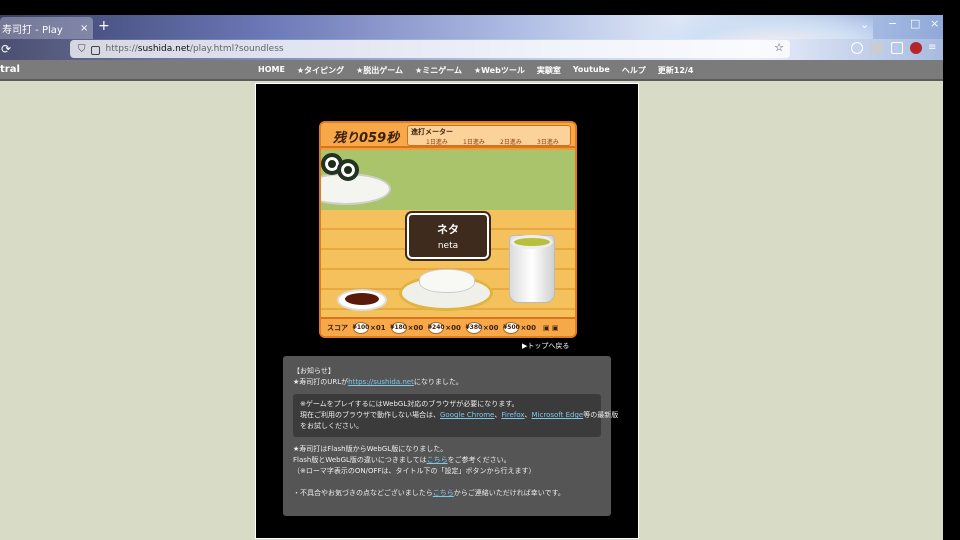 This screenshot has width=960, height=540. Describe the element at coordinates (448, 246) in the screenshot. I see `word-romaji: neta` at that location.